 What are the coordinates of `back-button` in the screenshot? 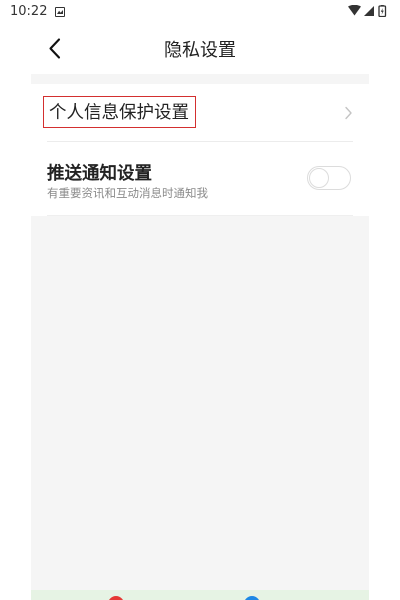 It's located at (55, 49).